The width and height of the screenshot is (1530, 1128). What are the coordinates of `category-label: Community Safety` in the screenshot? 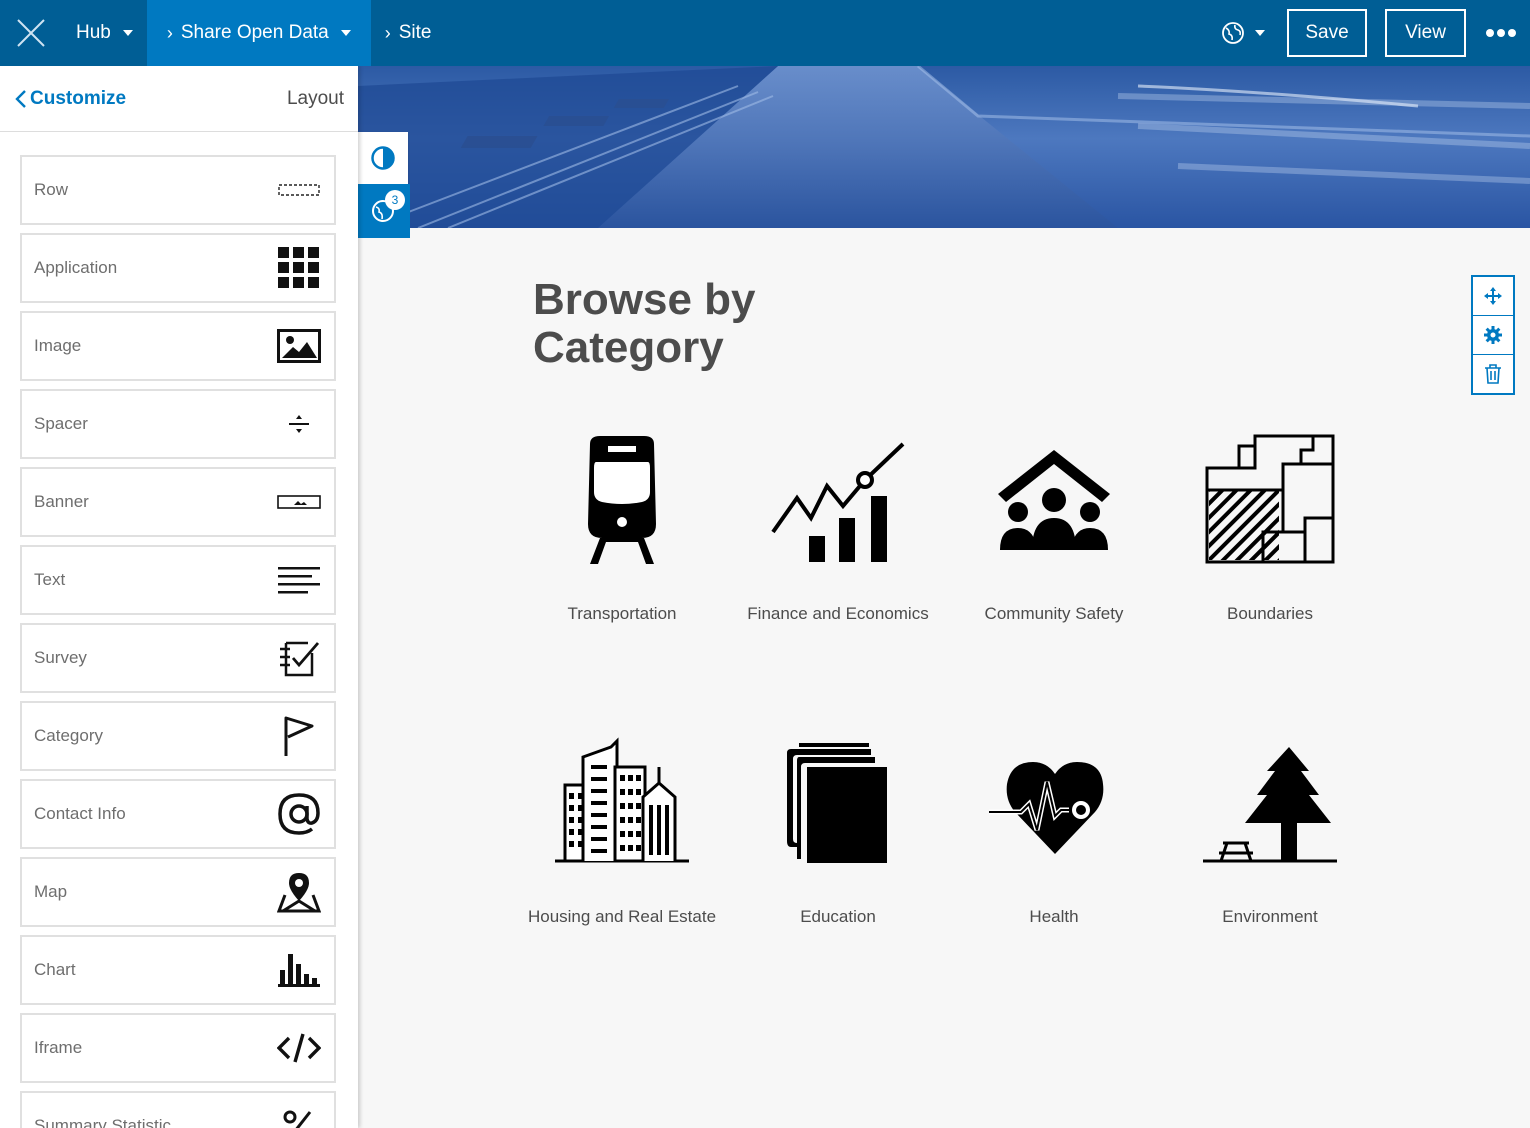 It's located at (1054, 613).